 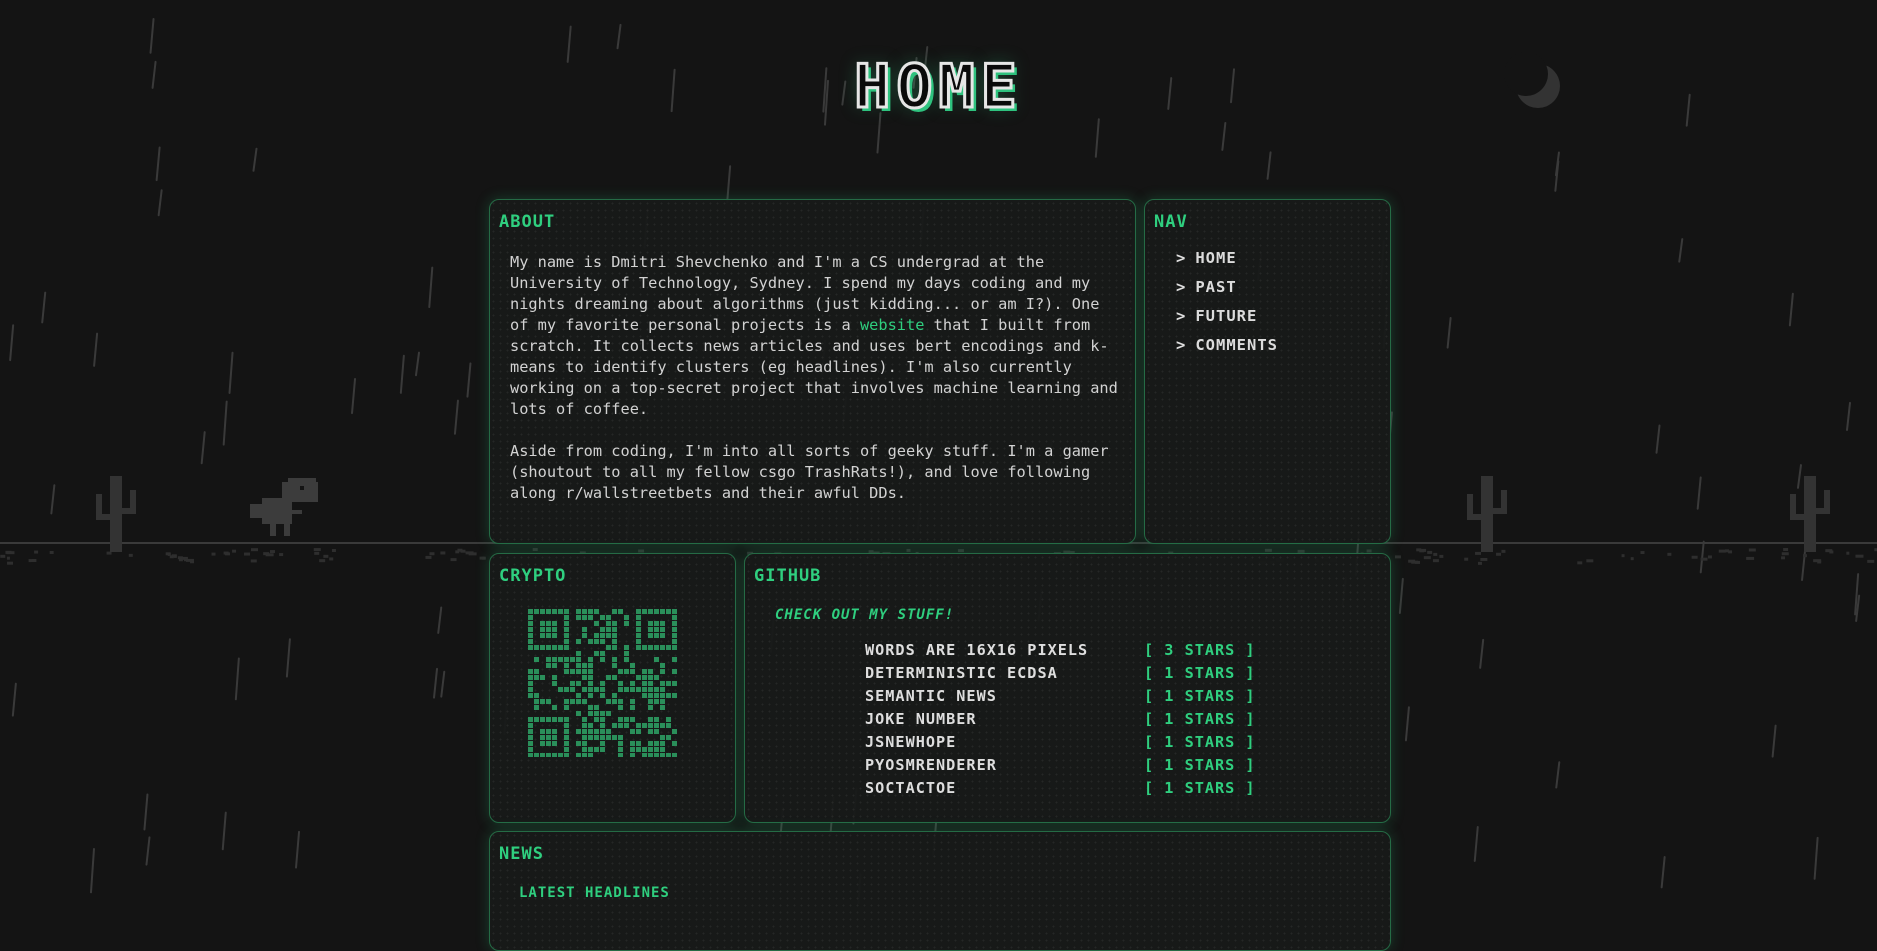 I want to click on repo-name-link: JOKE NUMBER, so click(x=1004, y=721).